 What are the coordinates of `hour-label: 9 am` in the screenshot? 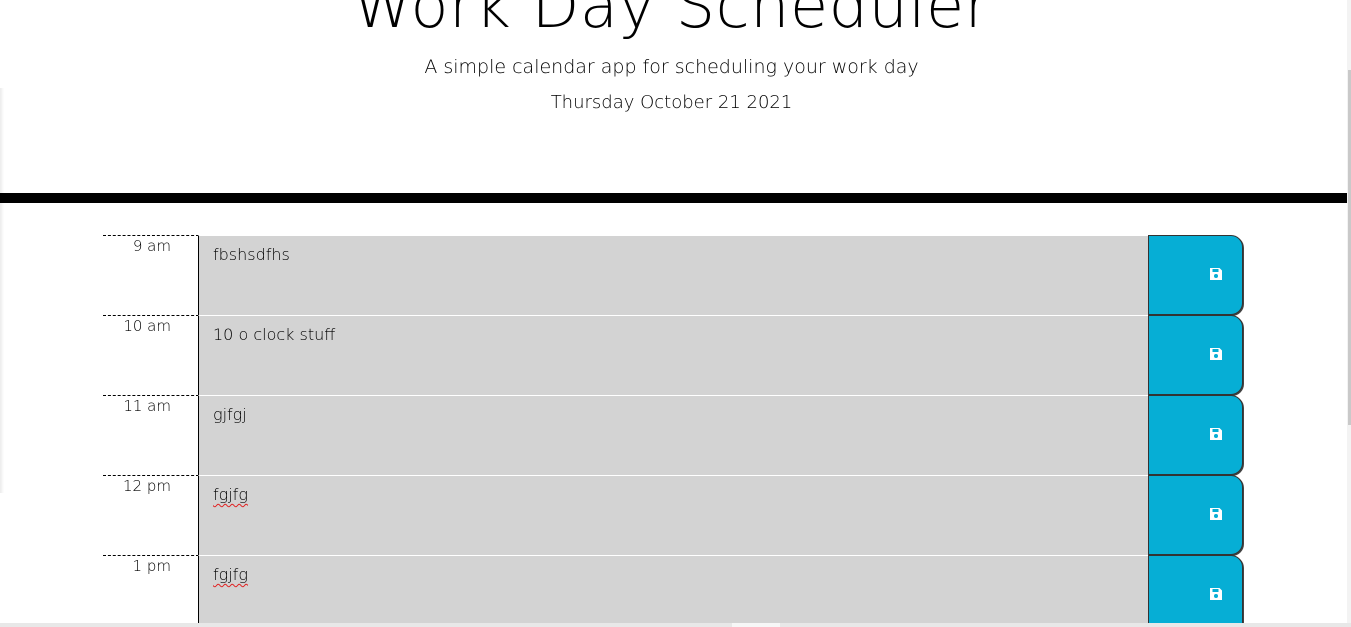 It's located at (151, 275).